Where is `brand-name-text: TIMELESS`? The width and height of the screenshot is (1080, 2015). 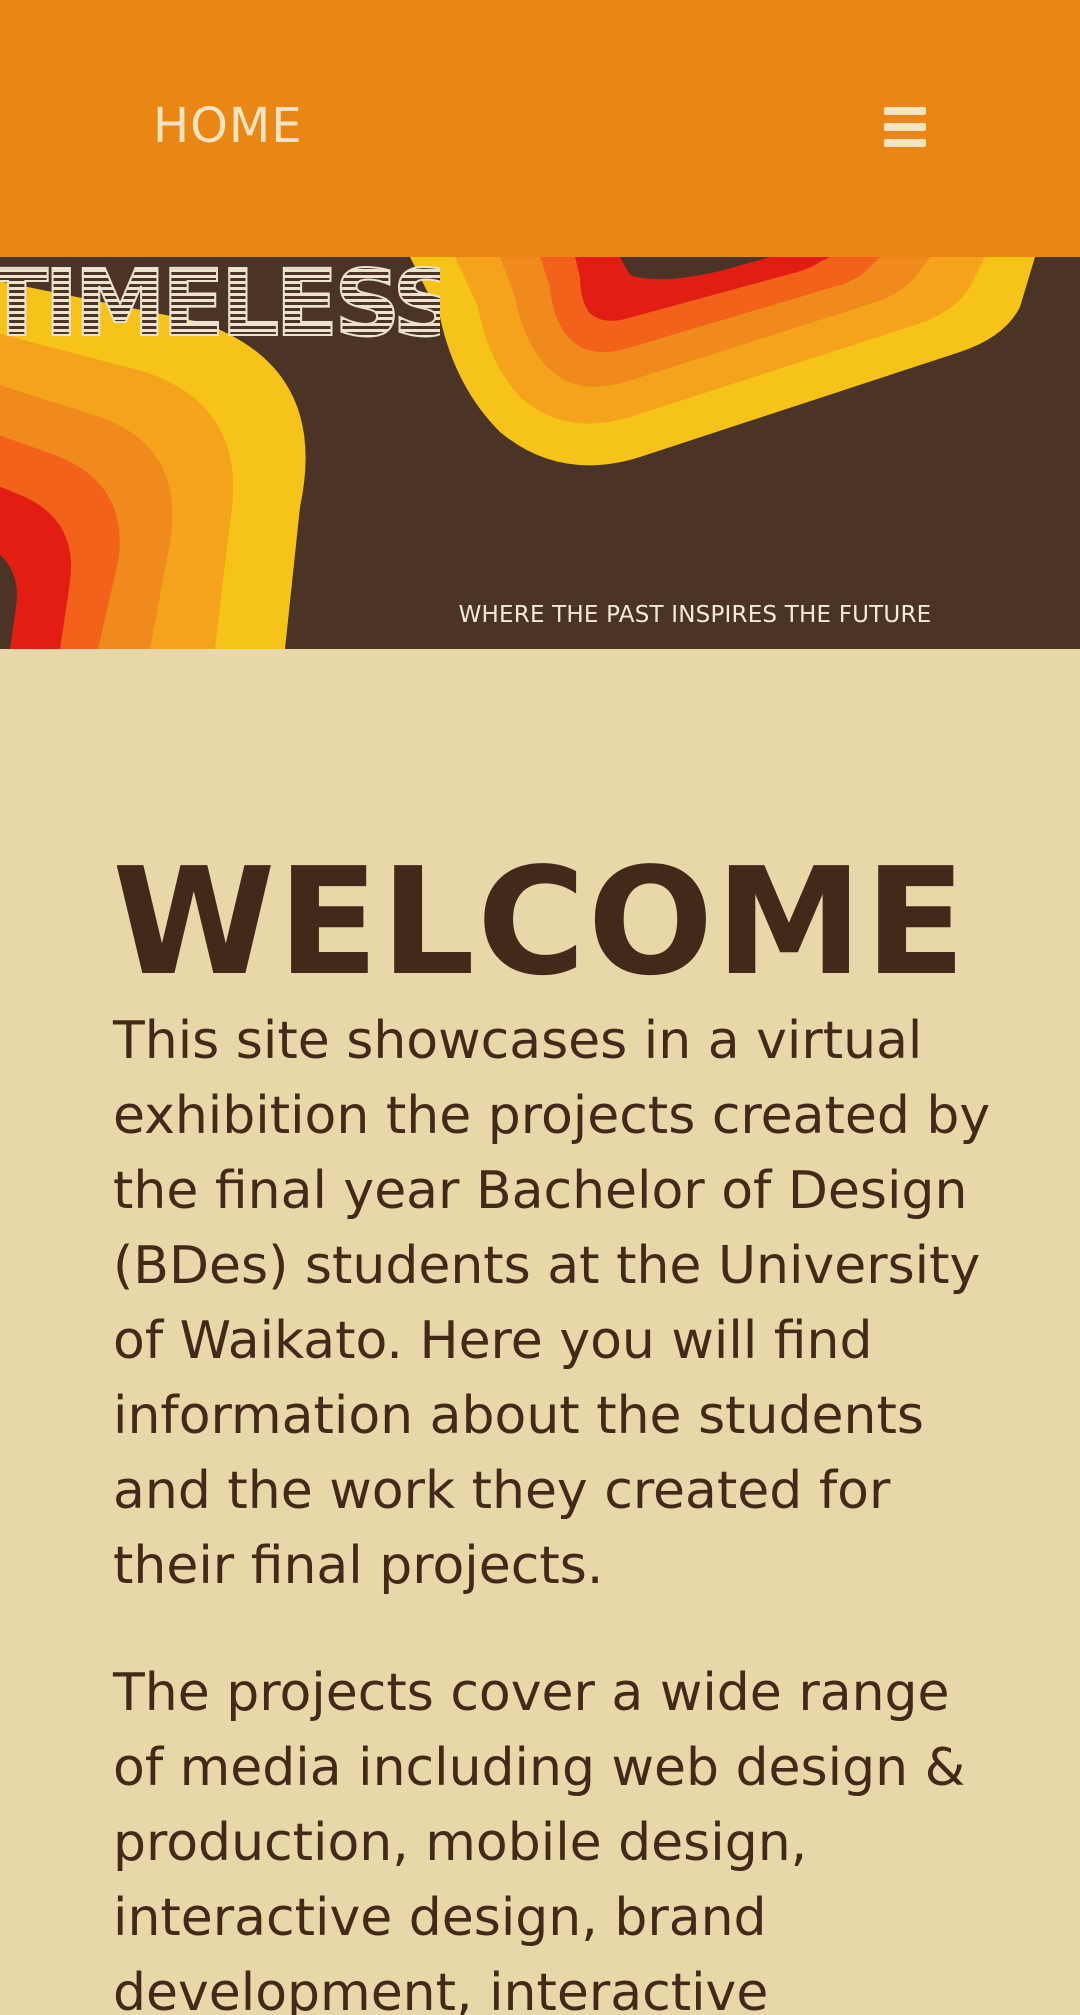
brand-name-text: TIMELESS is located at coordinates (220, 302).